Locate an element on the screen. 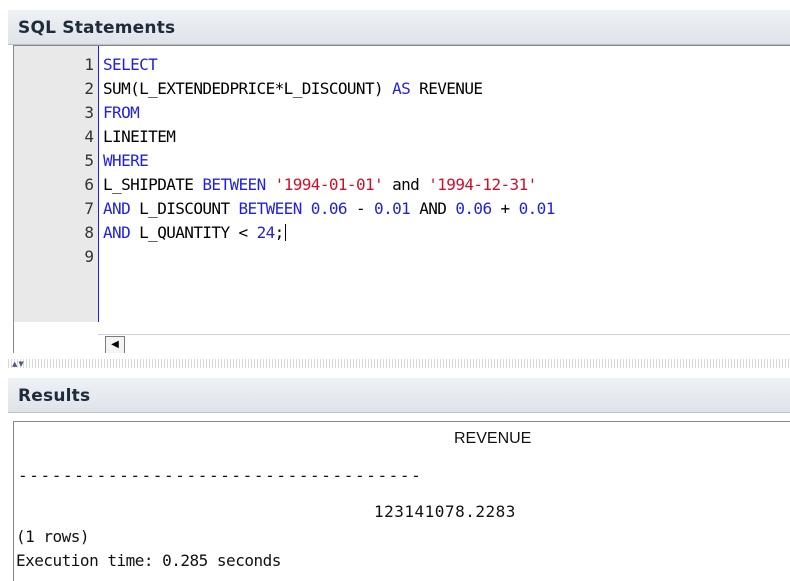 The height and width of the screenshot is (581, 790). sql-text: LINEITEM is located at coordinates (139, 136).